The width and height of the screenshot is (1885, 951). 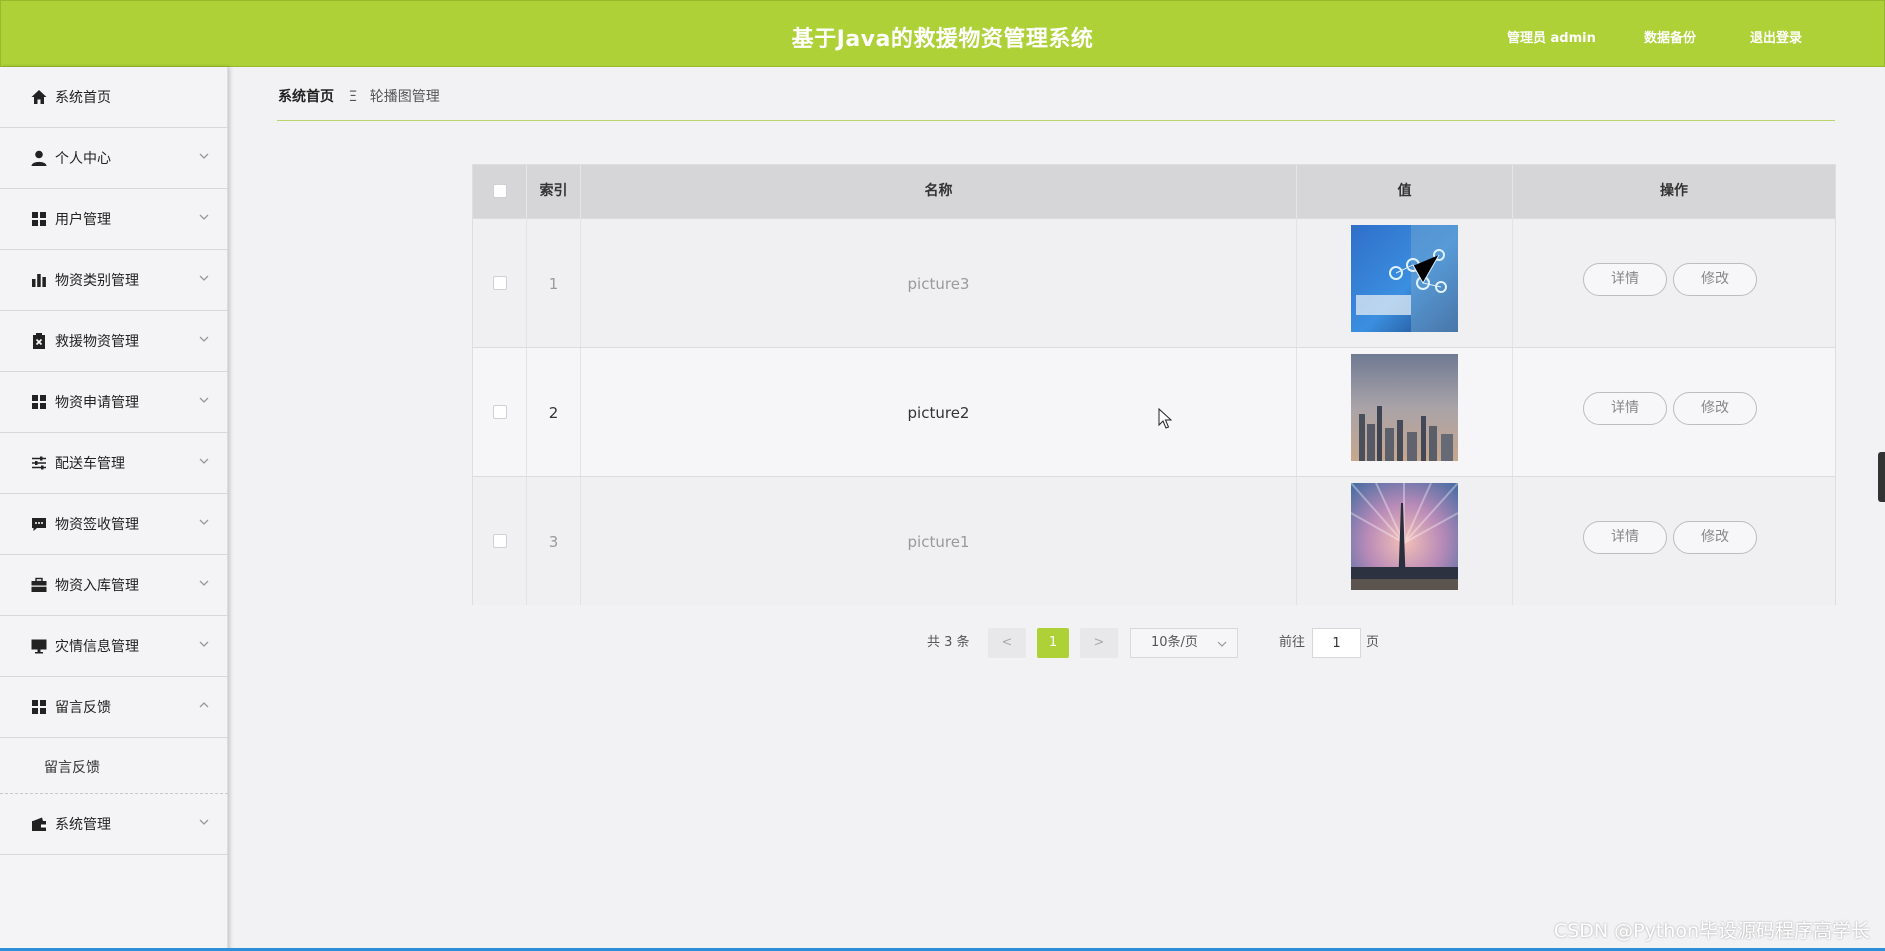 What do you see at coordinates (1053, 643) in the screenshot?
I see `page-1-button: 1` at bounding box center [1053, 643].